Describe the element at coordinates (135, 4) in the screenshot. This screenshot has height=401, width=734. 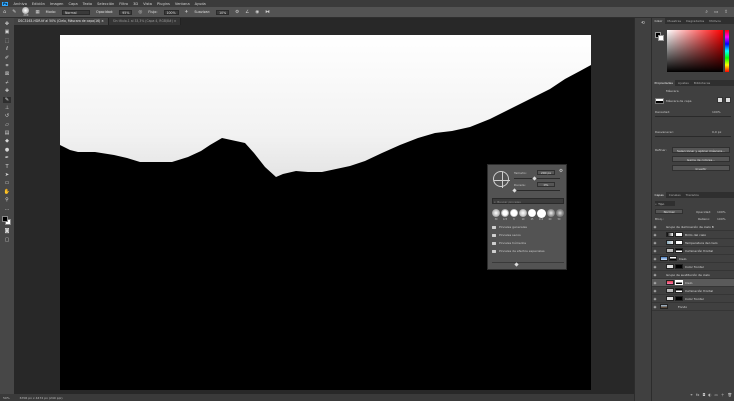
I see `menu-3d: 3D` at that location.